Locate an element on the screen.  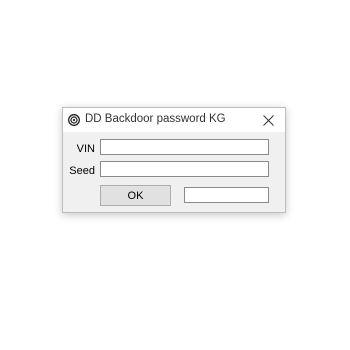
vin-label: VIN is located at coordinates (85, 149).